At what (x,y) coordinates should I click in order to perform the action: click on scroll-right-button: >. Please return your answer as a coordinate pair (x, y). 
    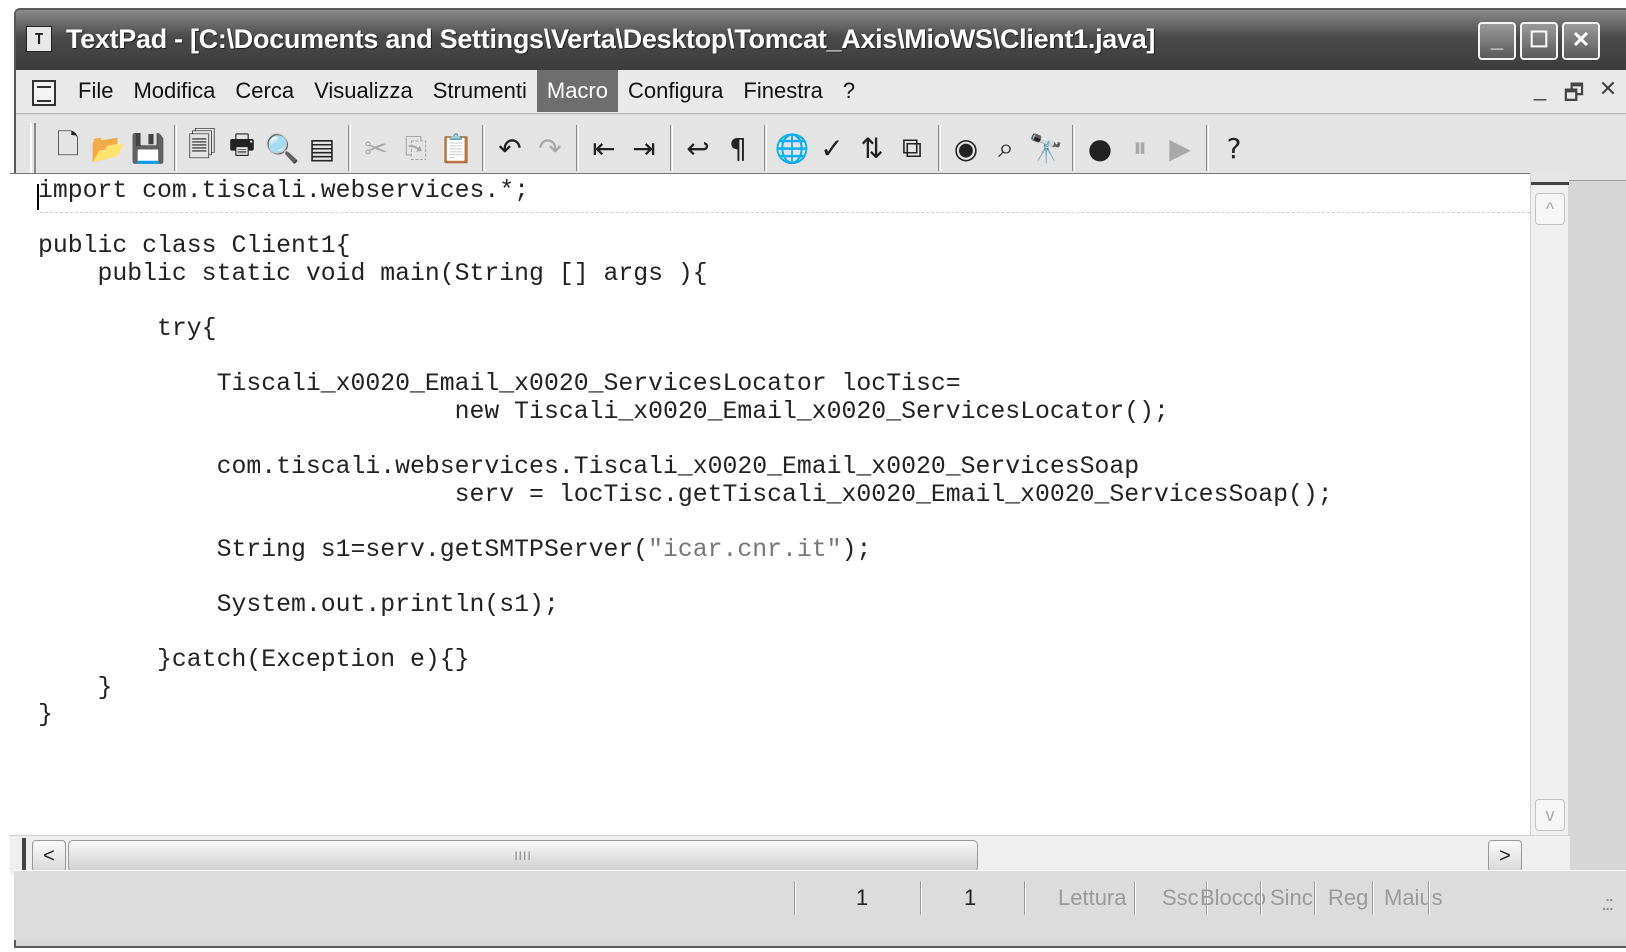
    Looking at the image, I should click on (1505, 856).